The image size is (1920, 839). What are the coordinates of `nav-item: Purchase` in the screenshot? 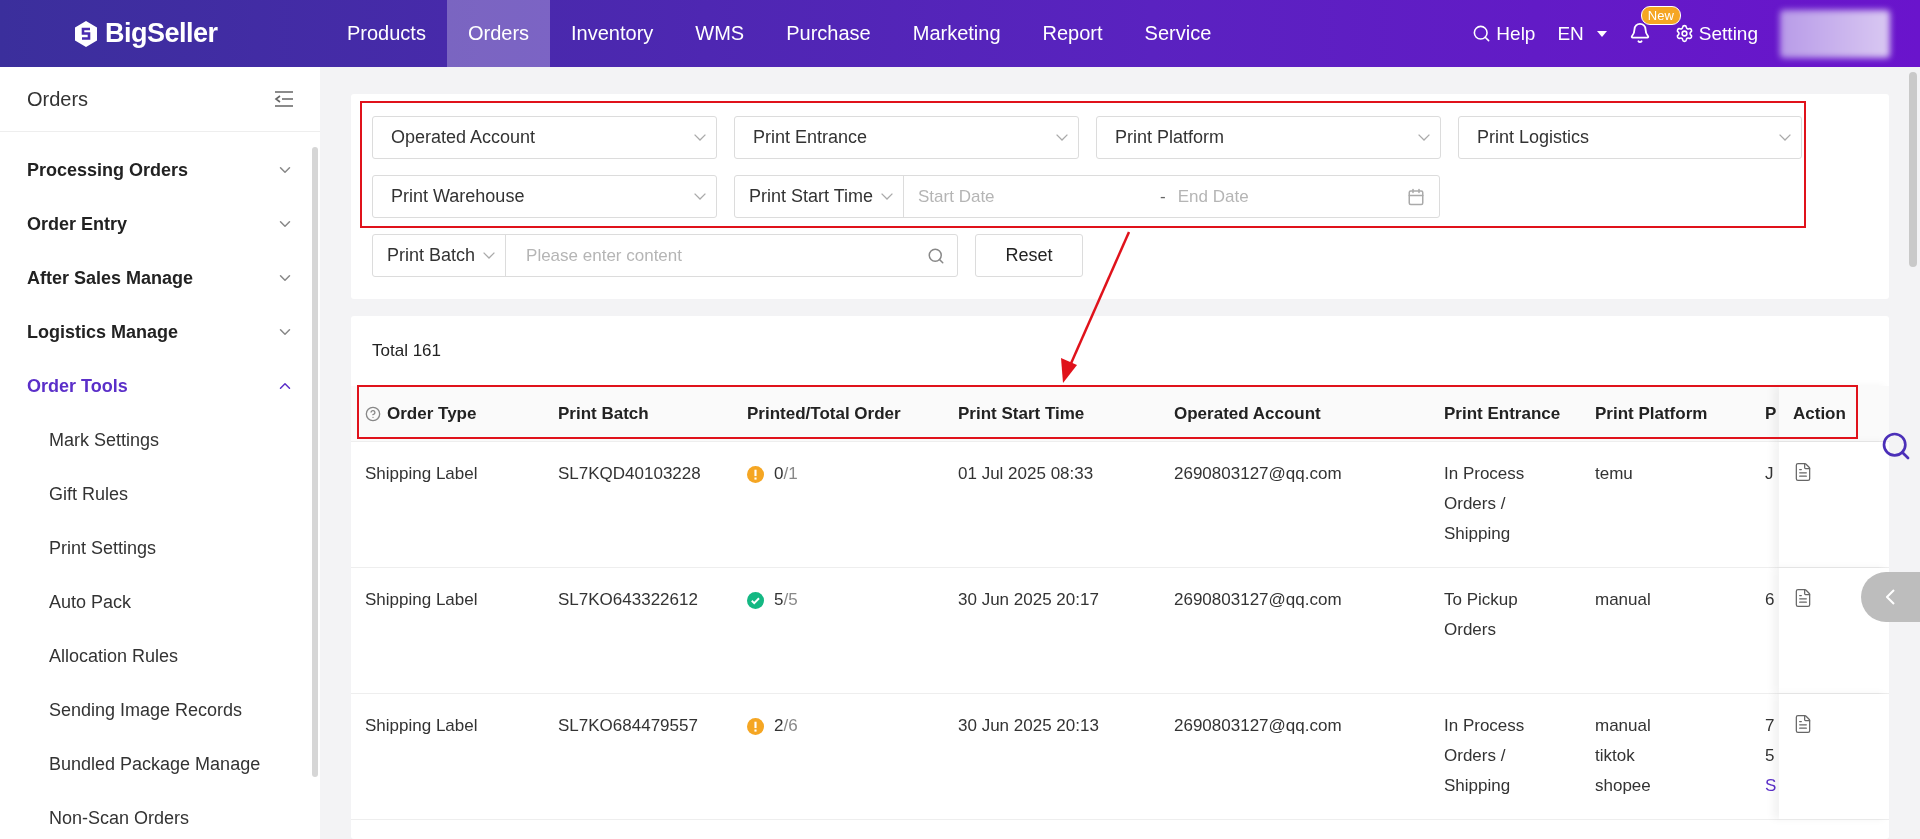 It's located at (828, 33).